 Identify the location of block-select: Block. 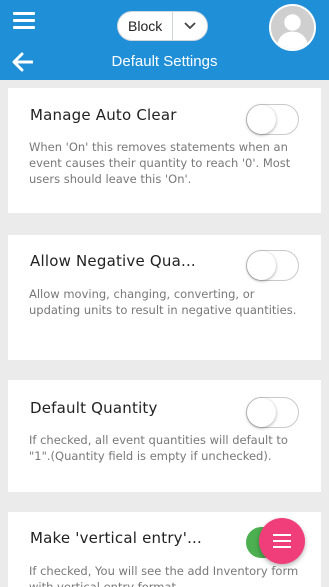
(162, 26).